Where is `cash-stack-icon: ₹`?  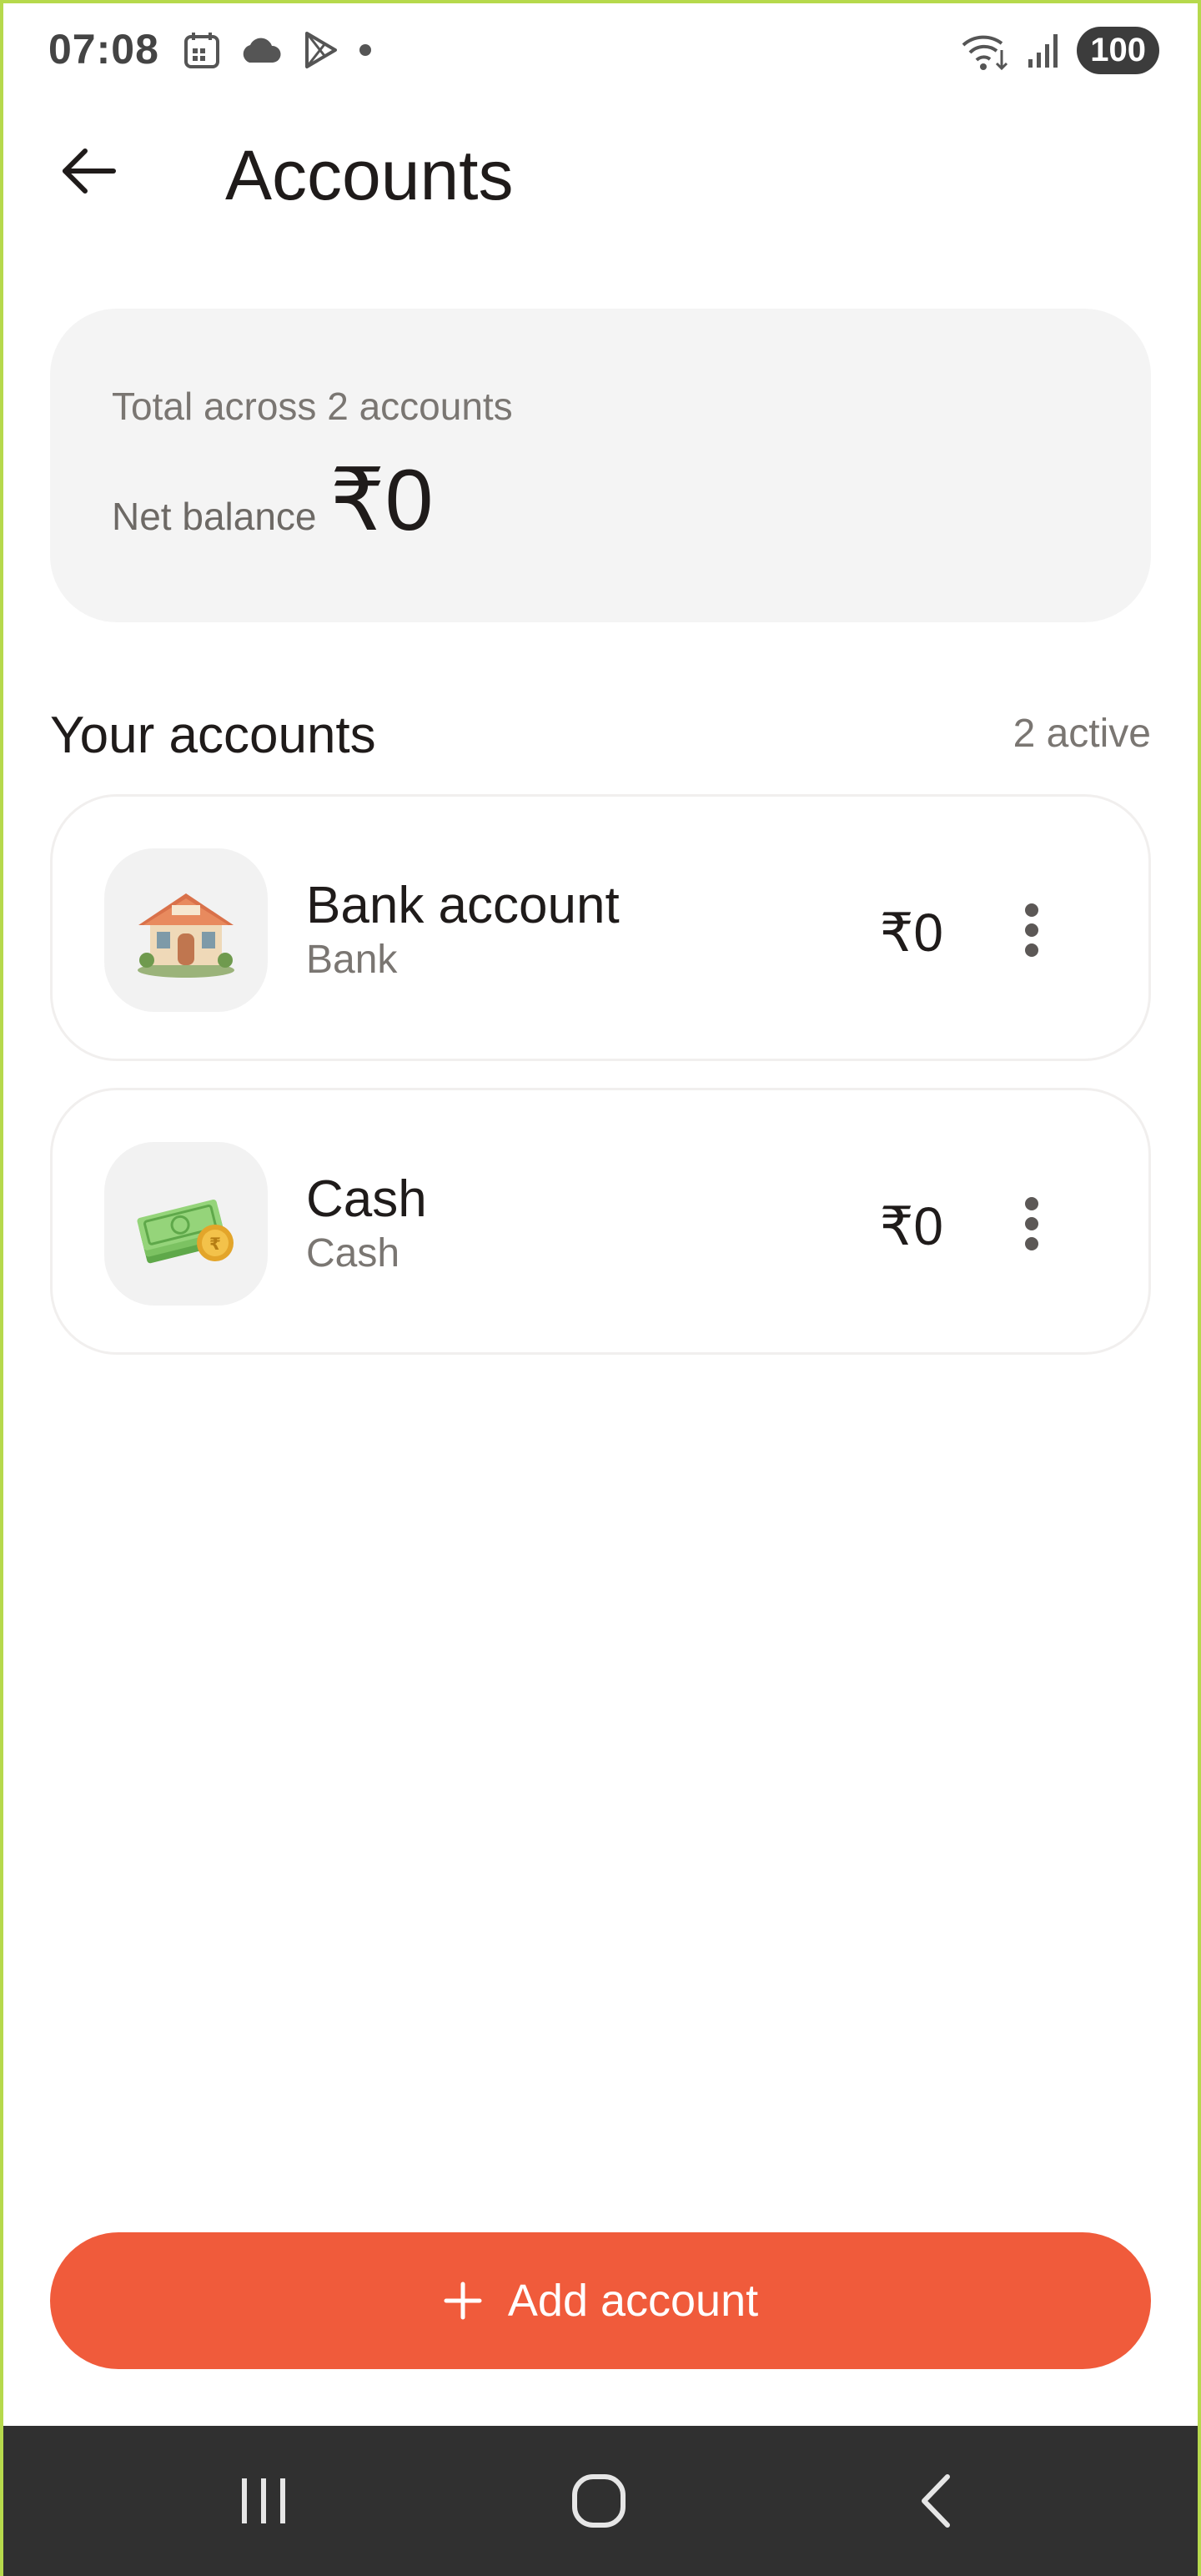 cash-stack-icon: ₹ is located at coordinates (186, 1231).